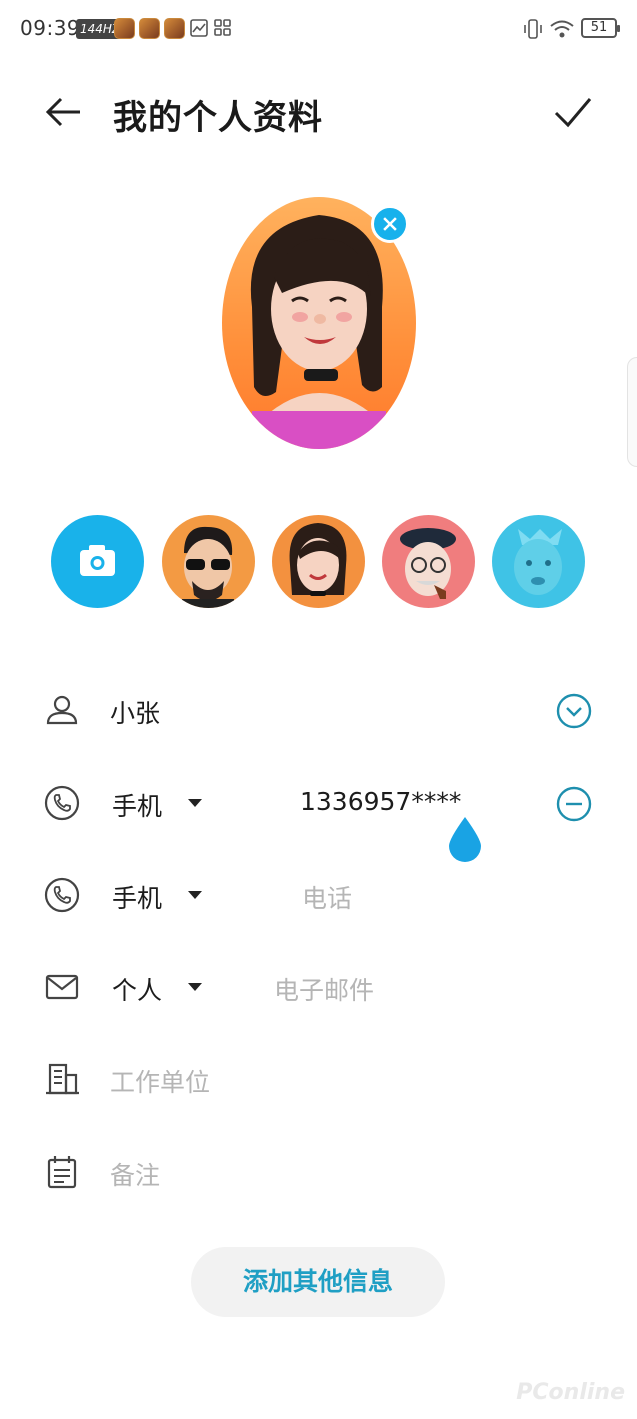 Image resolution: width=637 pixels, height=1419 pixels. I want to click on remove-avatar-close-icon, so click(390, 224).